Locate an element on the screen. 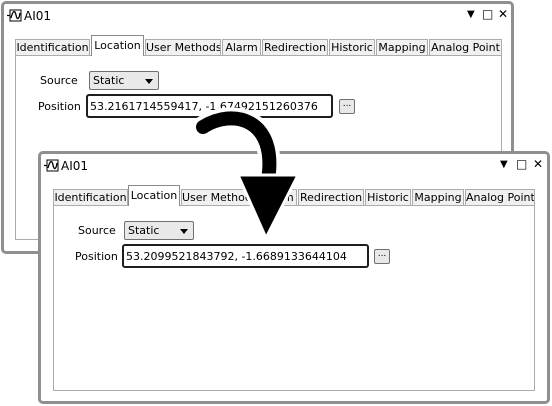 The image size is (552, 406). position-value: 53.2161714559417, -1.67492151260376 is located at coordinates (204, 106).